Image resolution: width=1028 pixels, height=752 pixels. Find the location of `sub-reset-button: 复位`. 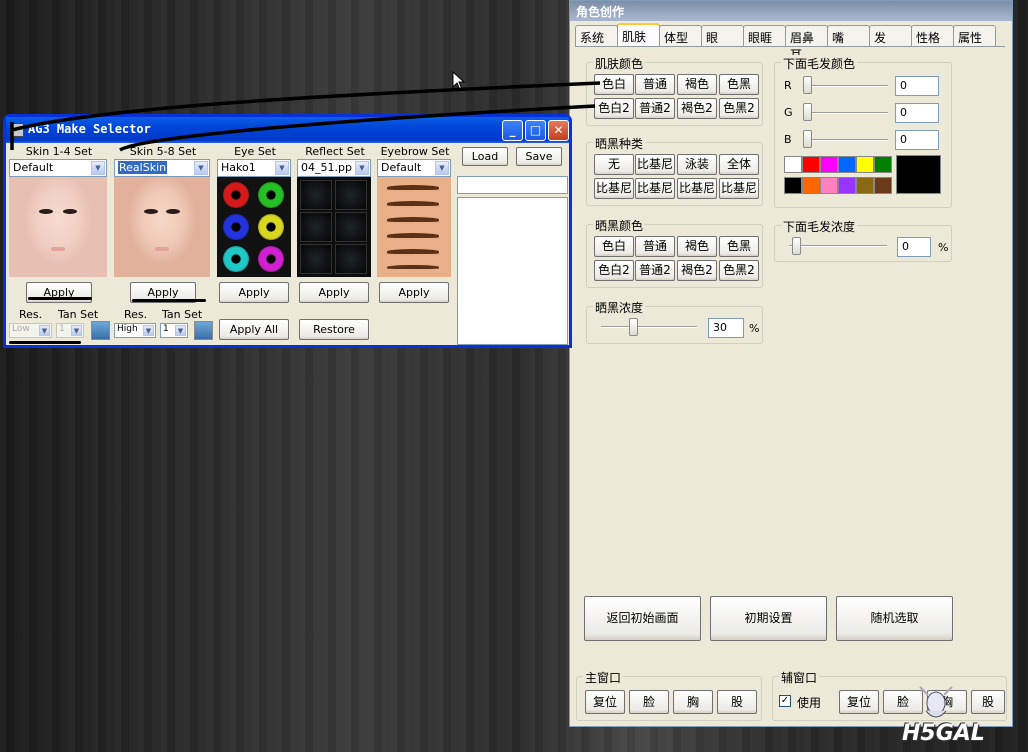

sub-reset-button: 复位 is located at coordinates (859, 702).